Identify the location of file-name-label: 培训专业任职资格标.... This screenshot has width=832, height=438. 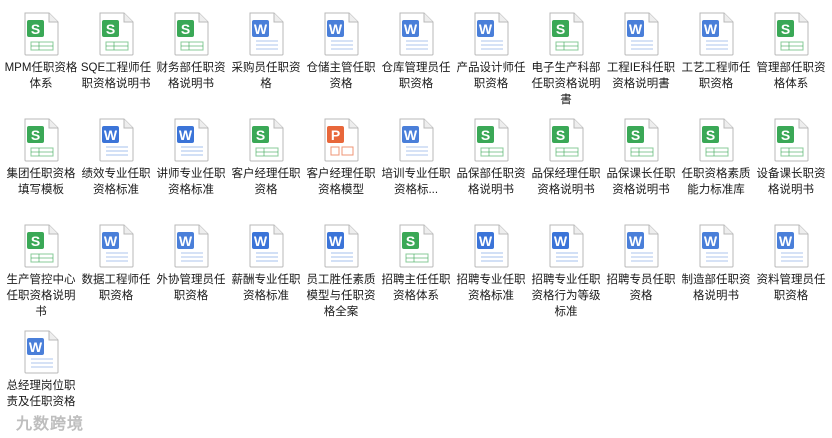
(416, 182).